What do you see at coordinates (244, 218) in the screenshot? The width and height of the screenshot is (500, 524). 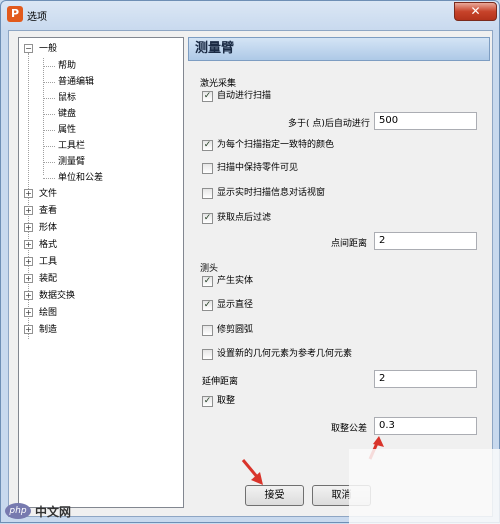 I see `checkbox-label: 获取点后过滤` at bounding box center [244, 218].